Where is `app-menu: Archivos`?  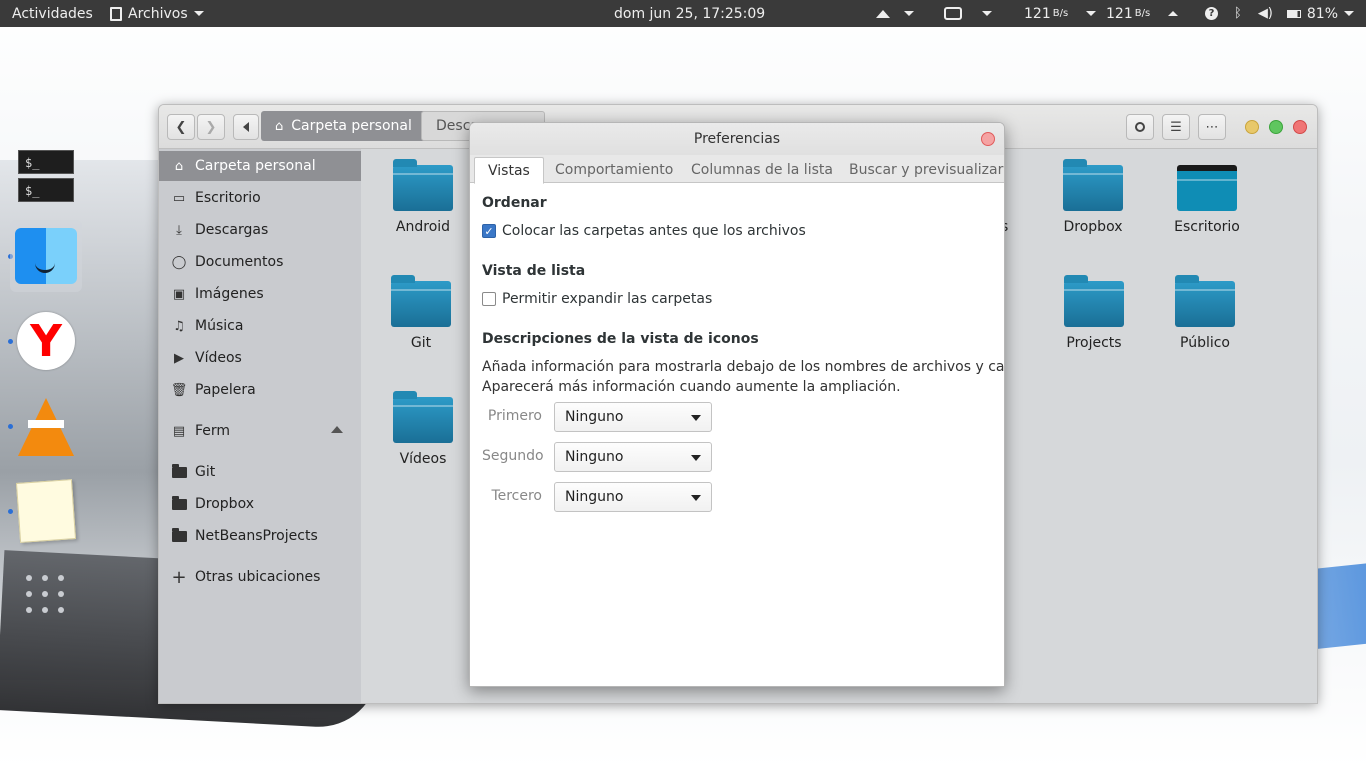
app-menu: Archivos is located at coordinates (157, 13).